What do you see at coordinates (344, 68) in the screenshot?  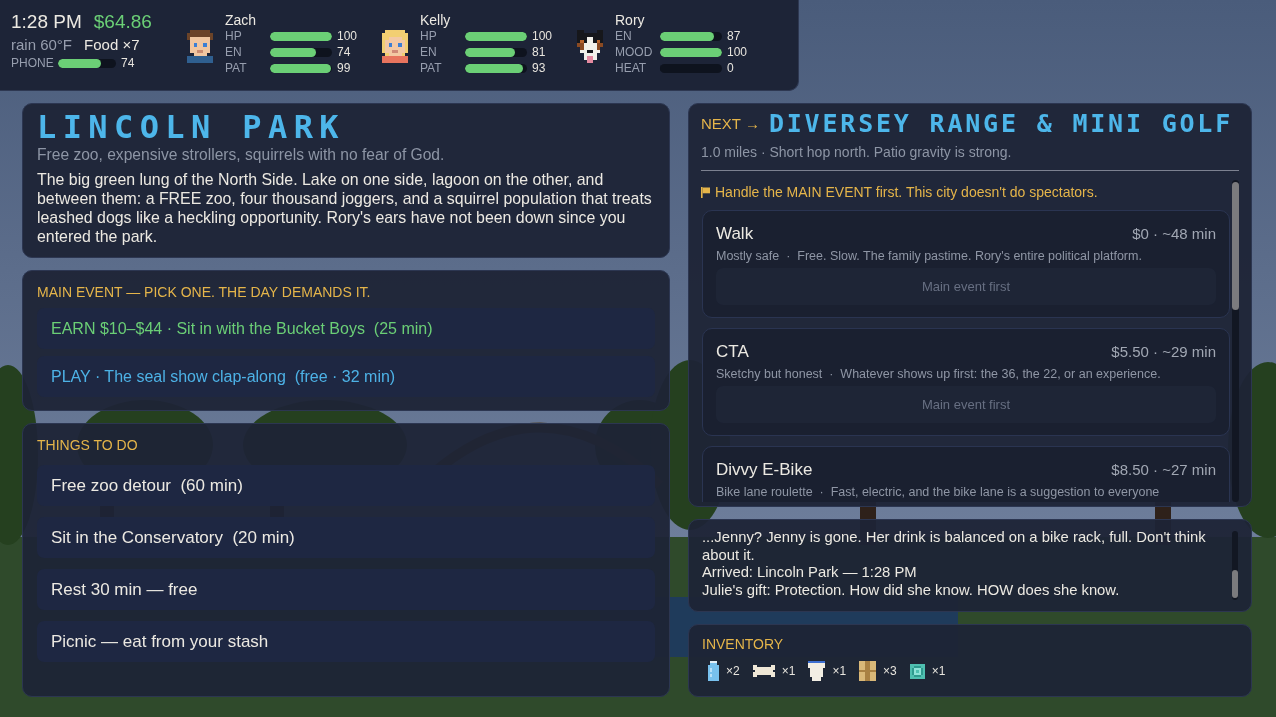 I see `stat-value: 99` at bounding box center [344, 68].